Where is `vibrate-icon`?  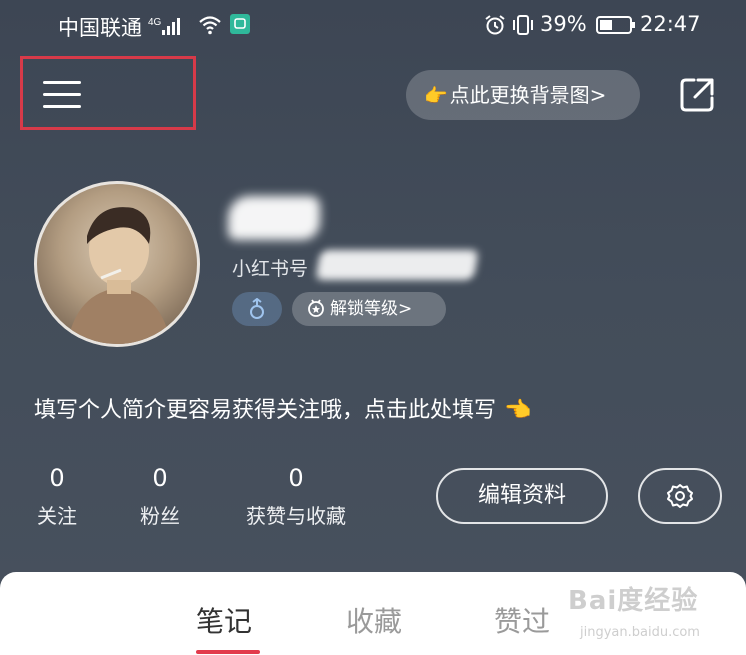 vibrate-icon is located at coordinates (523, 25).